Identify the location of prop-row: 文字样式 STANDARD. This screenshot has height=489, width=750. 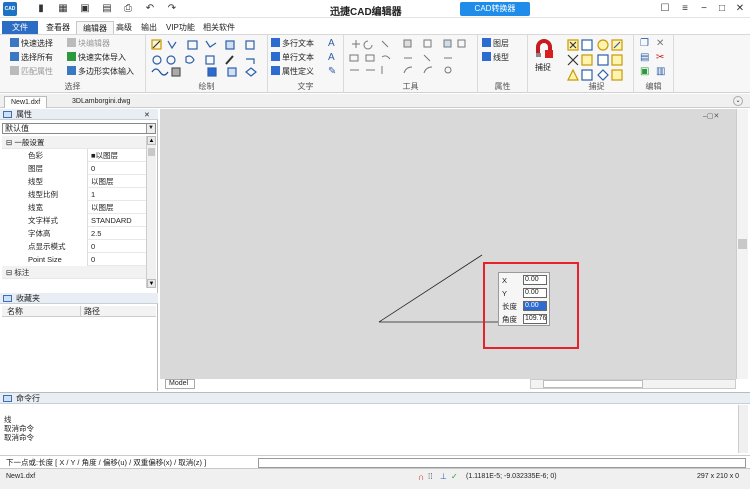
(74, 220).